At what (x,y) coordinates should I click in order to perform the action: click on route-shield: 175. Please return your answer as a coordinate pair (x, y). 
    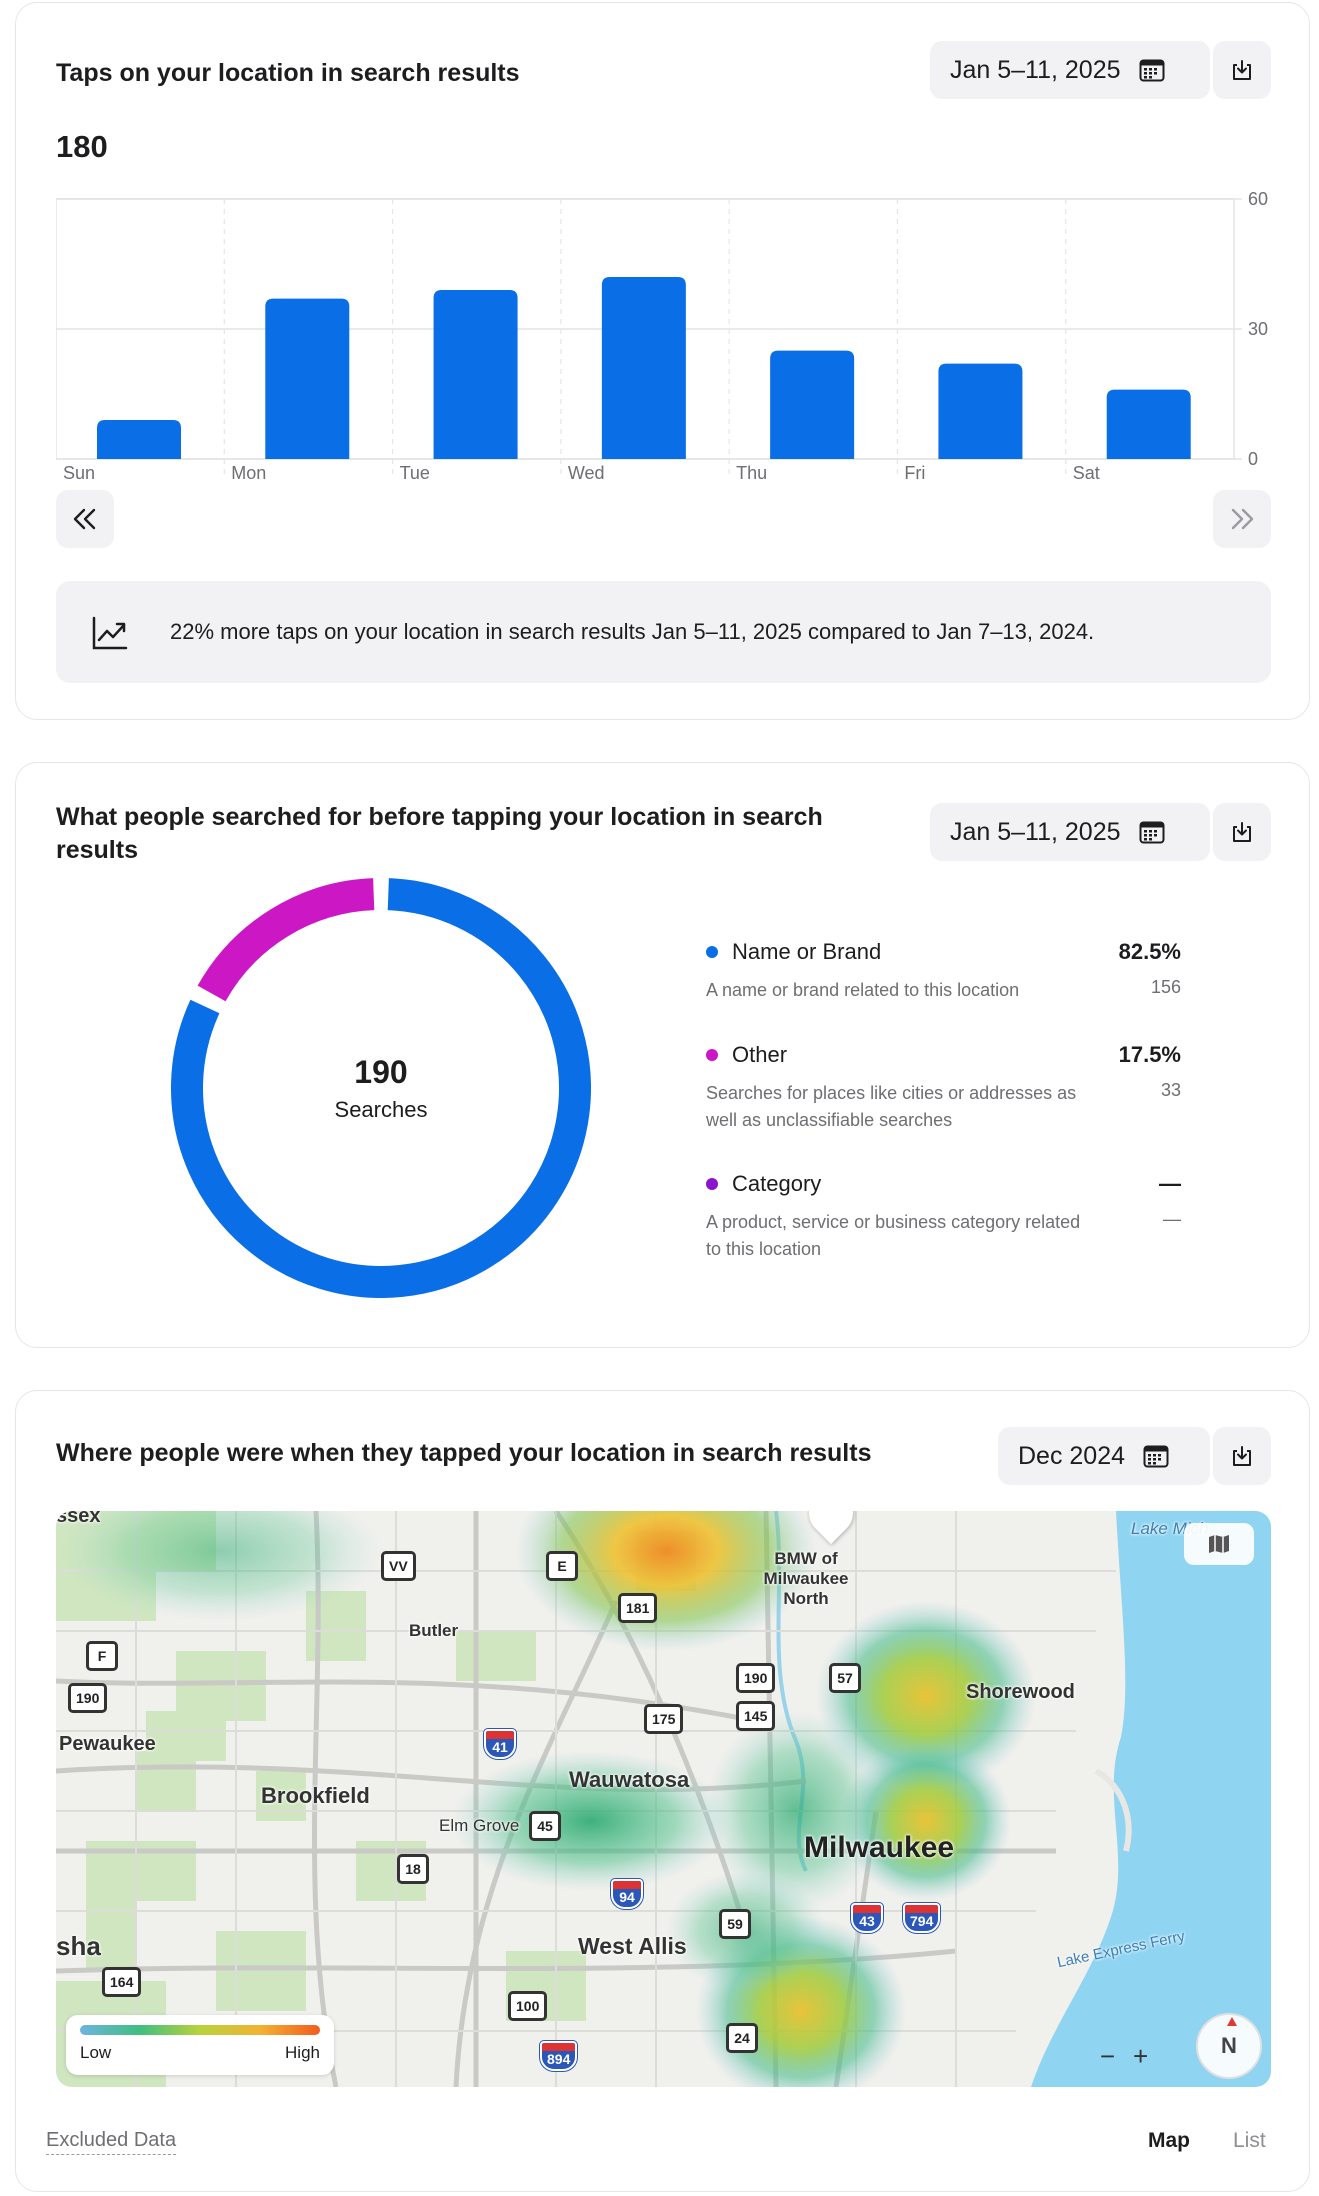
    Looking at the image, I should click on (664, 1719).